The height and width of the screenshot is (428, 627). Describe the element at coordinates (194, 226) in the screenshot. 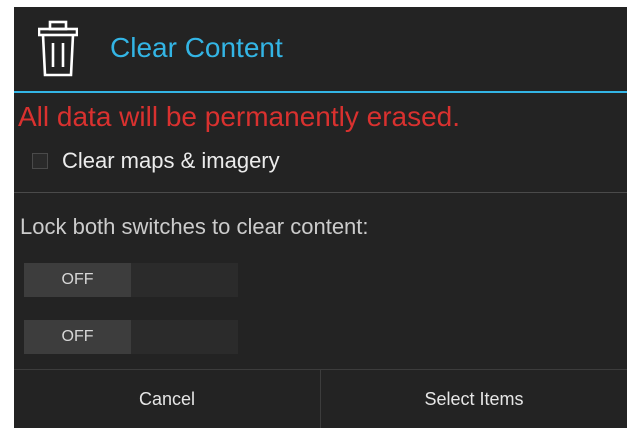

I see `instruction-text: Lock both switches to clear content:` at that location.